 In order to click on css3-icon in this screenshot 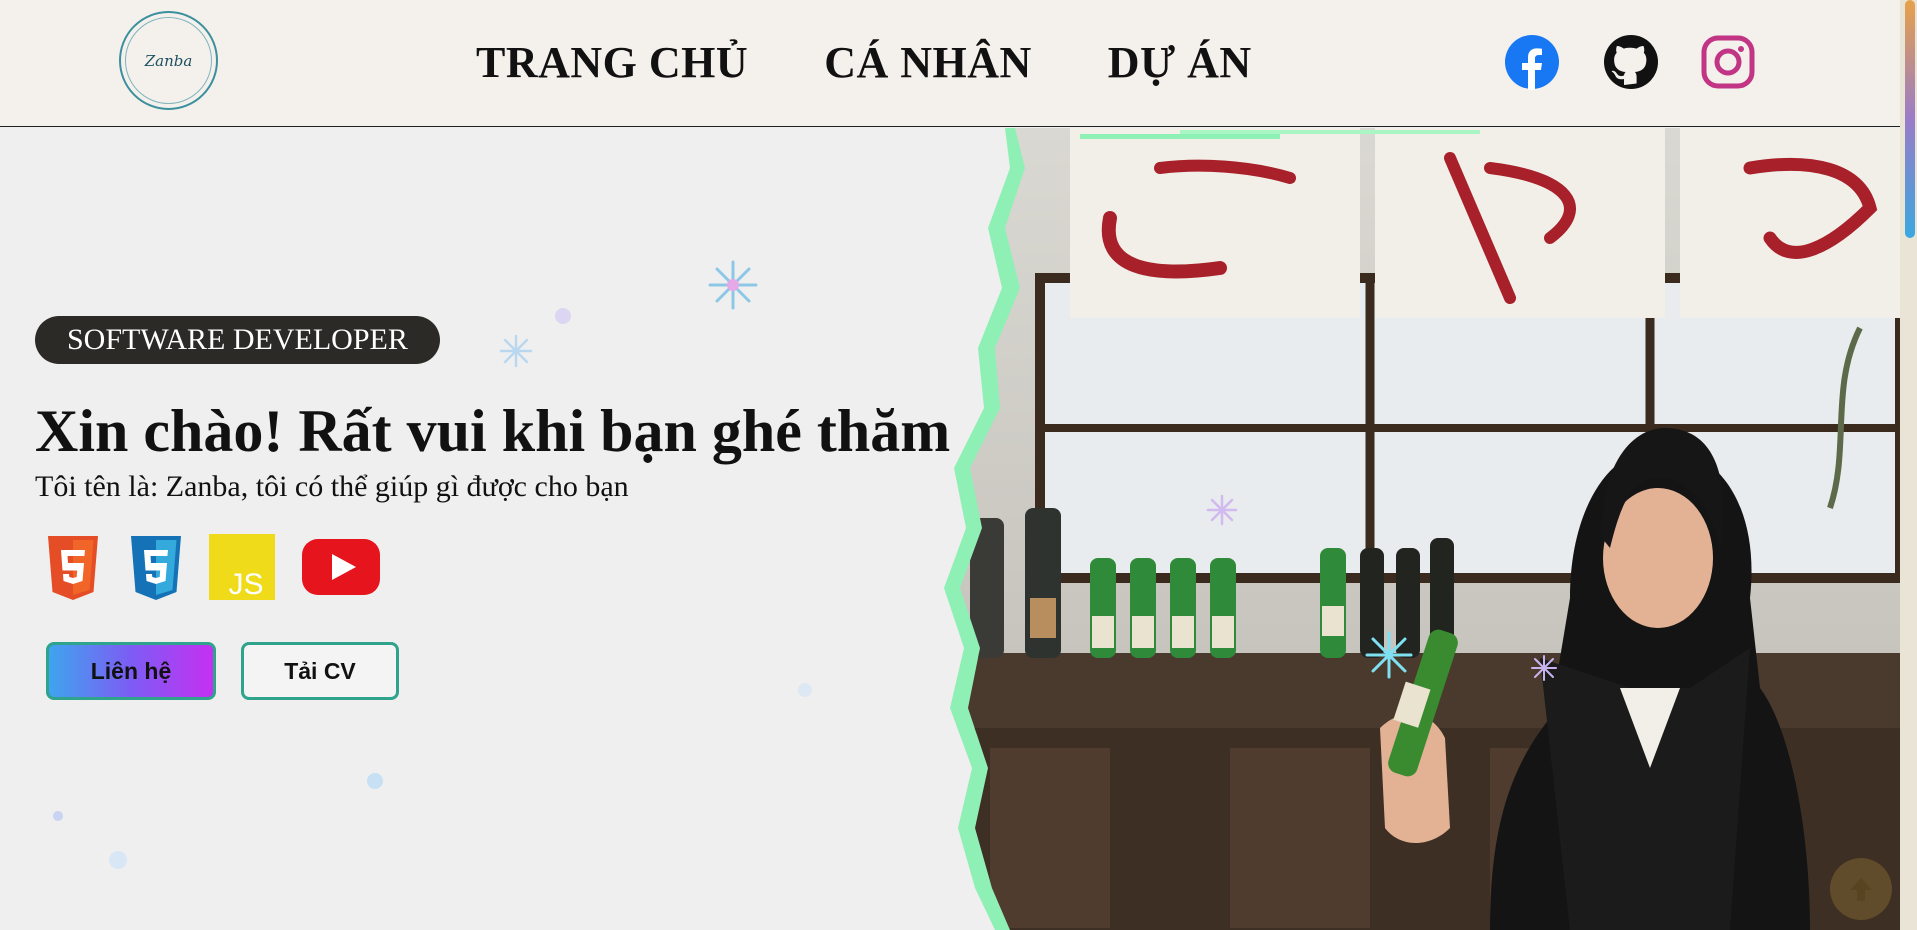, I will do `click(156, 570)`.